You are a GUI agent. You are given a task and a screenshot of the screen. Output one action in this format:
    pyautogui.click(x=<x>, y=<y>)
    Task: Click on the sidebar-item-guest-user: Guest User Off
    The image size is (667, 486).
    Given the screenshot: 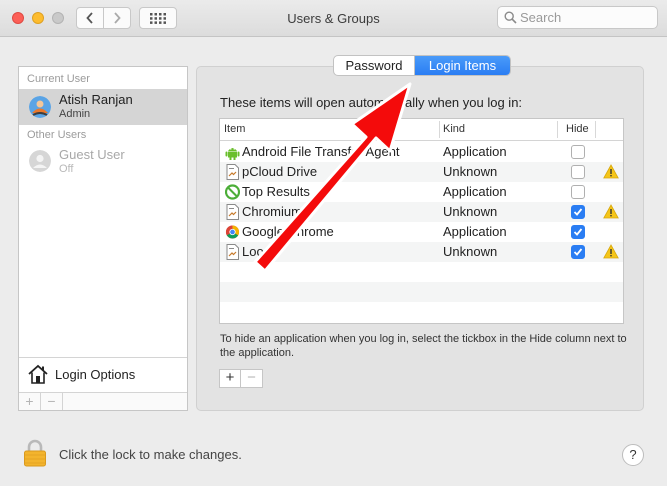 What is the action you would take?
    pyautogui.click(x=103, y=162)
    